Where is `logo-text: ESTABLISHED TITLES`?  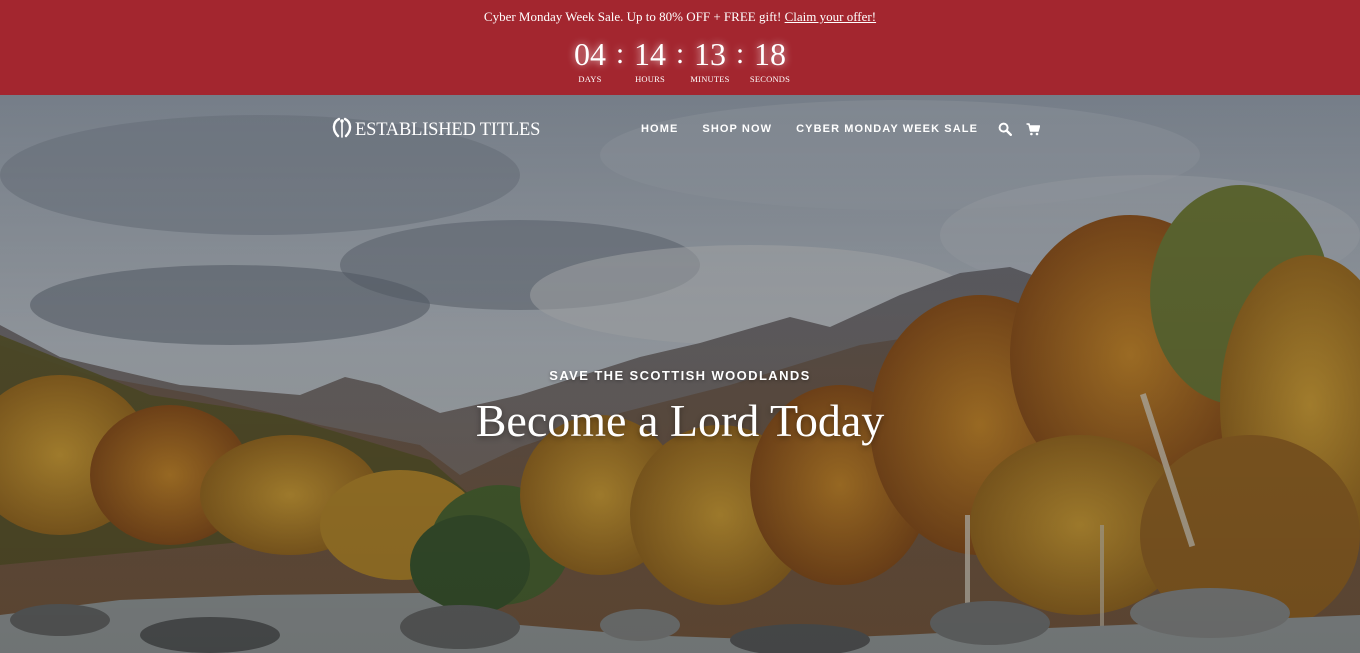 logo-text: ESTABLISHED TITLES is located at coordinates (448, 129).